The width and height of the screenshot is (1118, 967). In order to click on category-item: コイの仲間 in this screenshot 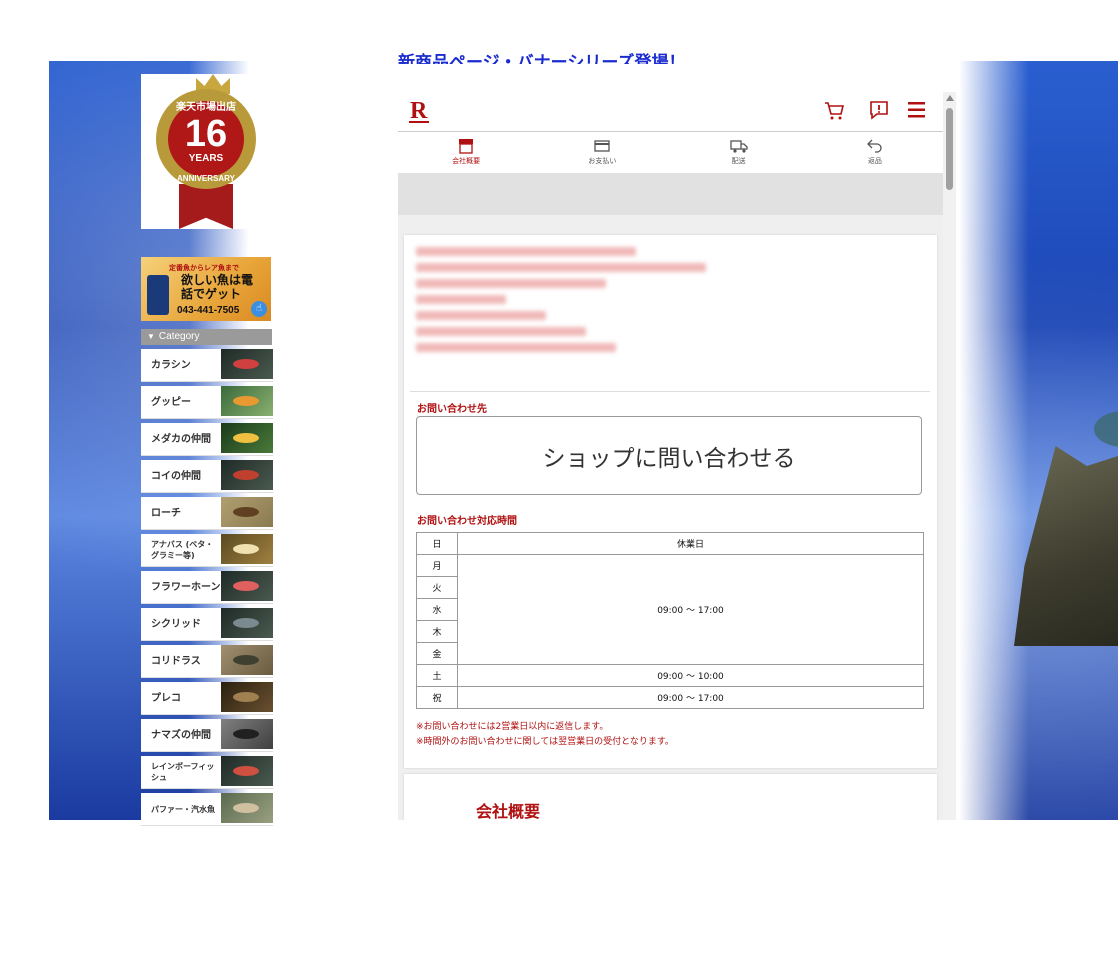, I will do `click(207, 476)`.